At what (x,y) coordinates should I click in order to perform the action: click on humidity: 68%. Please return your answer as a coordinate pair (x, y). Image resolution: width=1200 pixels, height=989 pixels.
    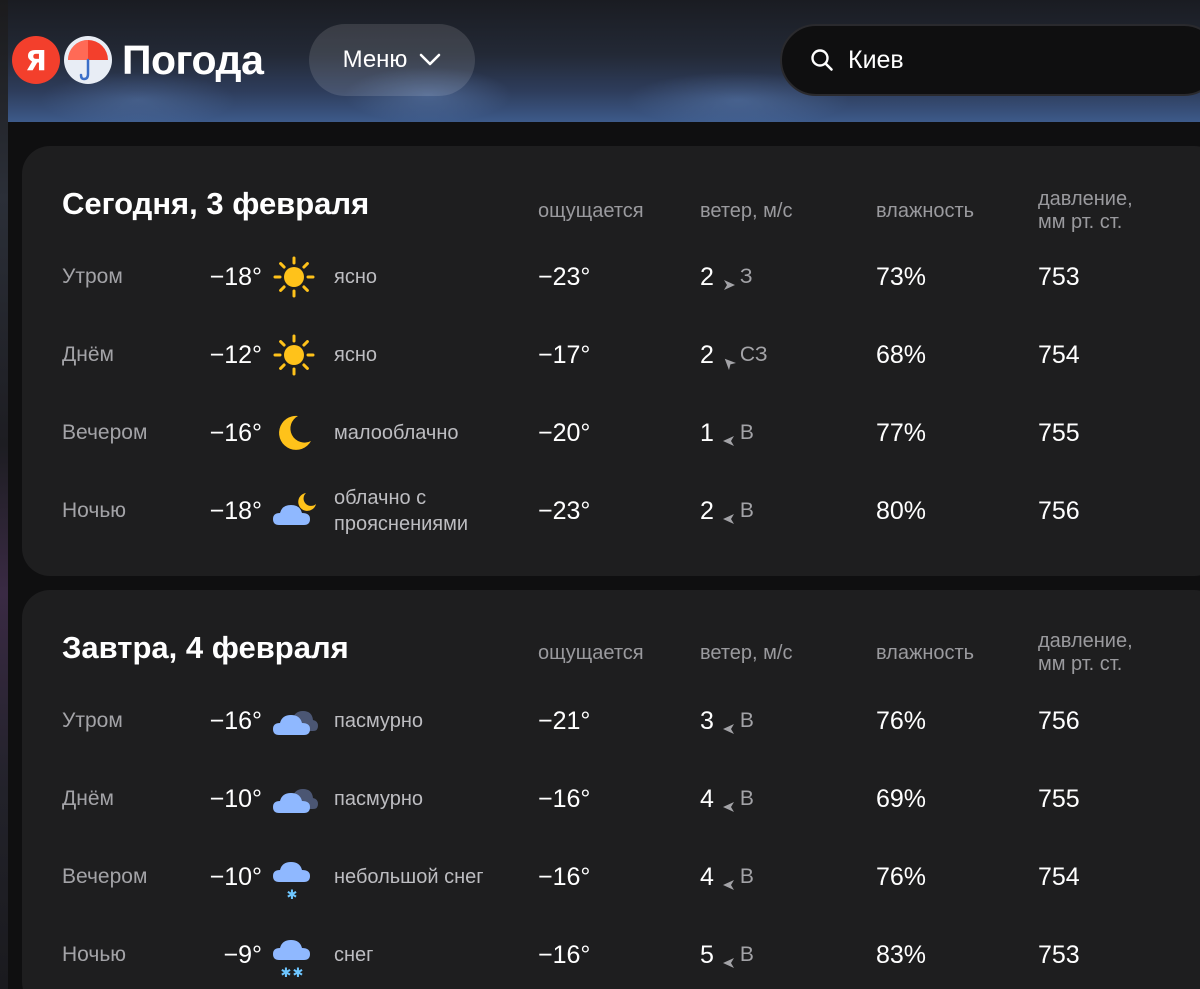
    Looking at the image, I should click on (901, 354).